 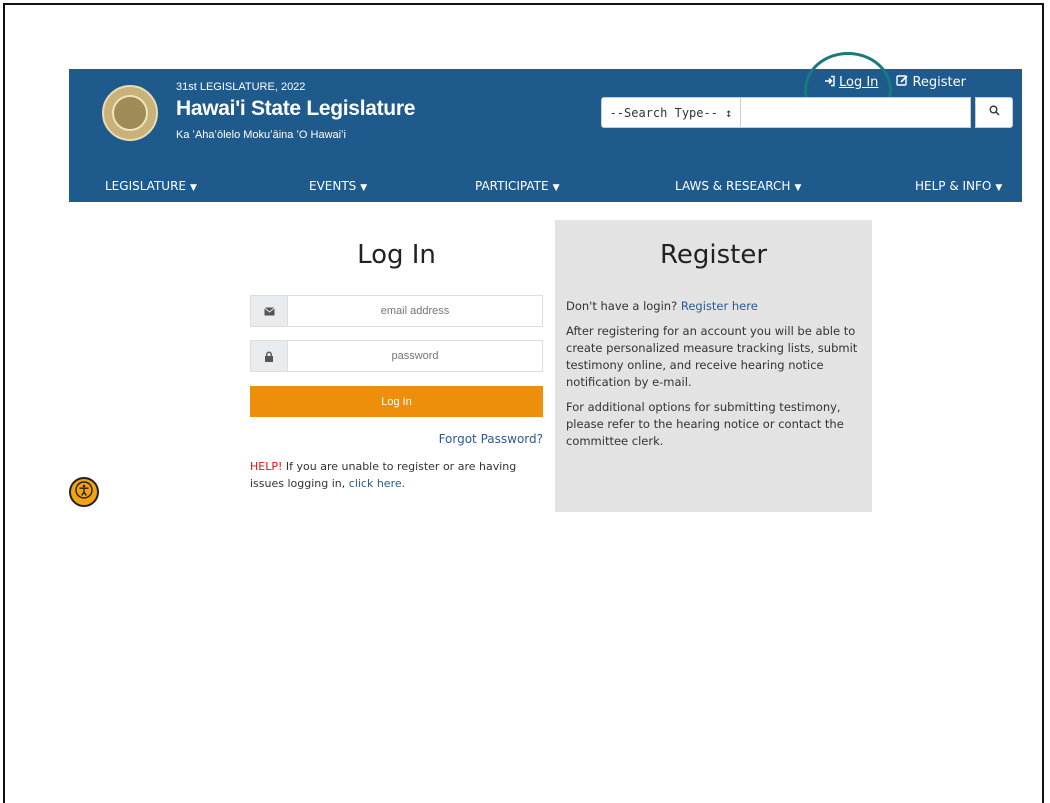 What do you see at coordinates (261, 135) in the screenshot?
I see `site-subtitle: Ka ʻAhaʻōlelo Mokuʻāina ʻO Hawaiʻi` at bounding box center [261, 135].